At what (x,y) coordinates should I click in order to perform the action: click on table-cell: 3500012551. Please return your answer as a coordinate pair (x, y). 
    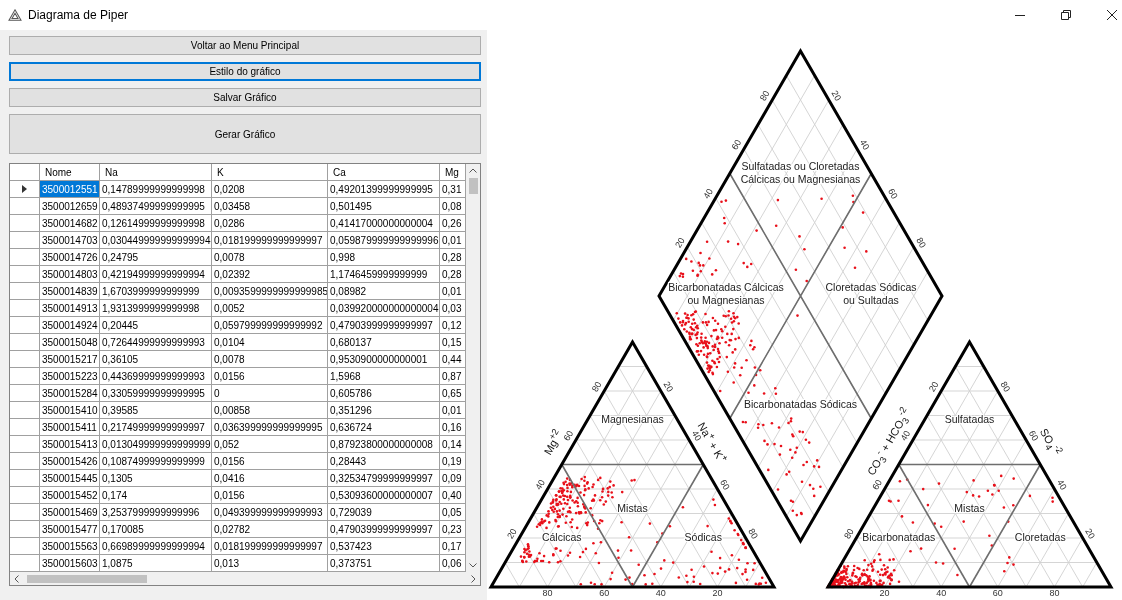
    Looking at the image, I should click on (70, 189).